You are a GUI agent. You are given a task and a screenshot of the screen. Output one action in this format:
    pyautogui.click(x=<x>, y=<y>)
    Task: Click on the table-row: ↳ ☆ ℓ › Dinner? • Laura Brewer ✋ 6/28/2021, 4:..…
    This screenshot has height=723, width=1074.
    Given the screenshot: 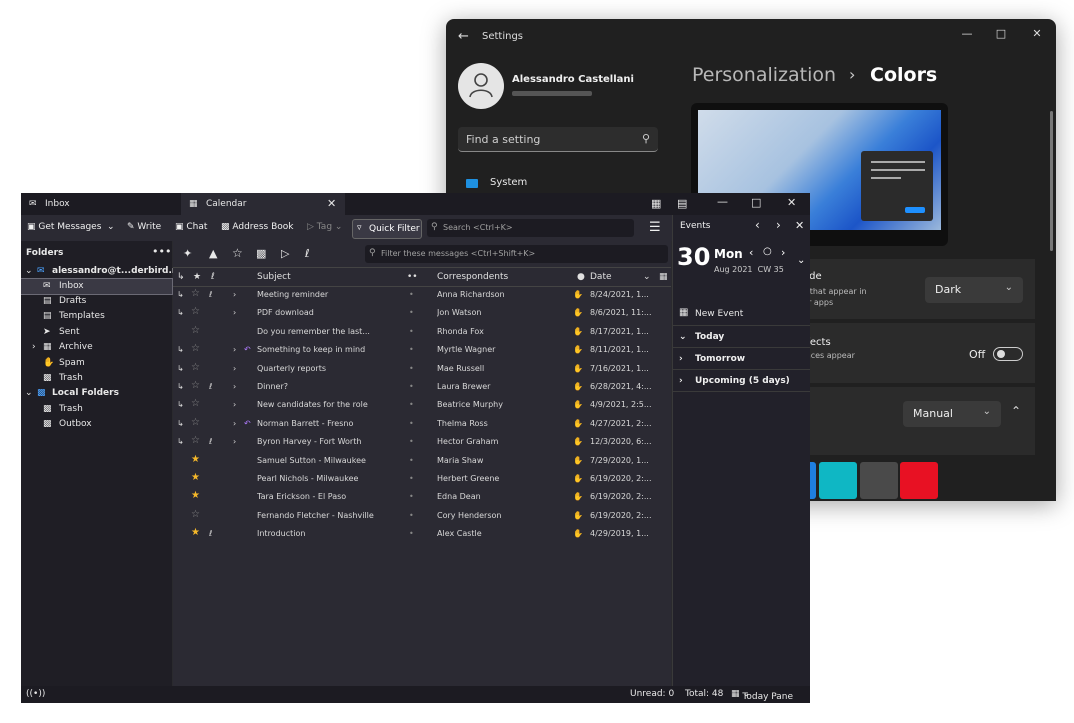 What is the action you would take?
    pyautogui.click(x=422, y=387)
    